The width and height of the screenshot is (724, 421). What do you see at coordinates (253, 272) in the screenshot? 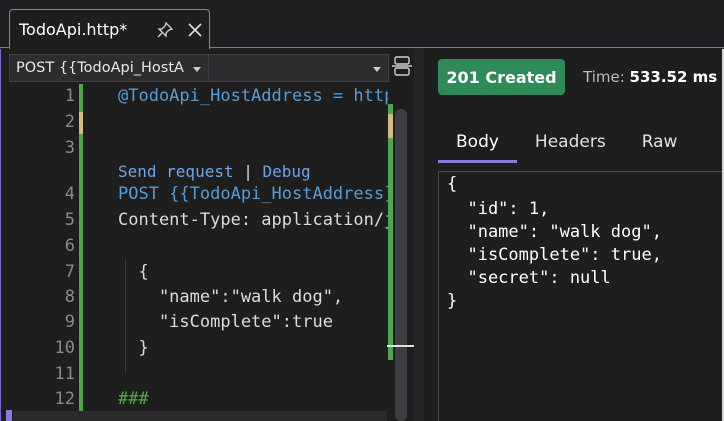
I see `code-line: {` at bounding box center [253, 272].